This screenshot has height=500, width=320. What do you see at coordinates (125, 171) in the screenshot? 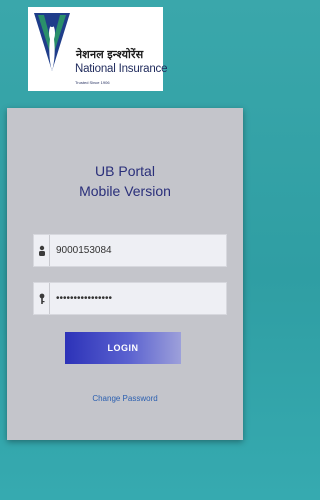
I see `portal-title: UB Portal` at bounding box center [125, 171].